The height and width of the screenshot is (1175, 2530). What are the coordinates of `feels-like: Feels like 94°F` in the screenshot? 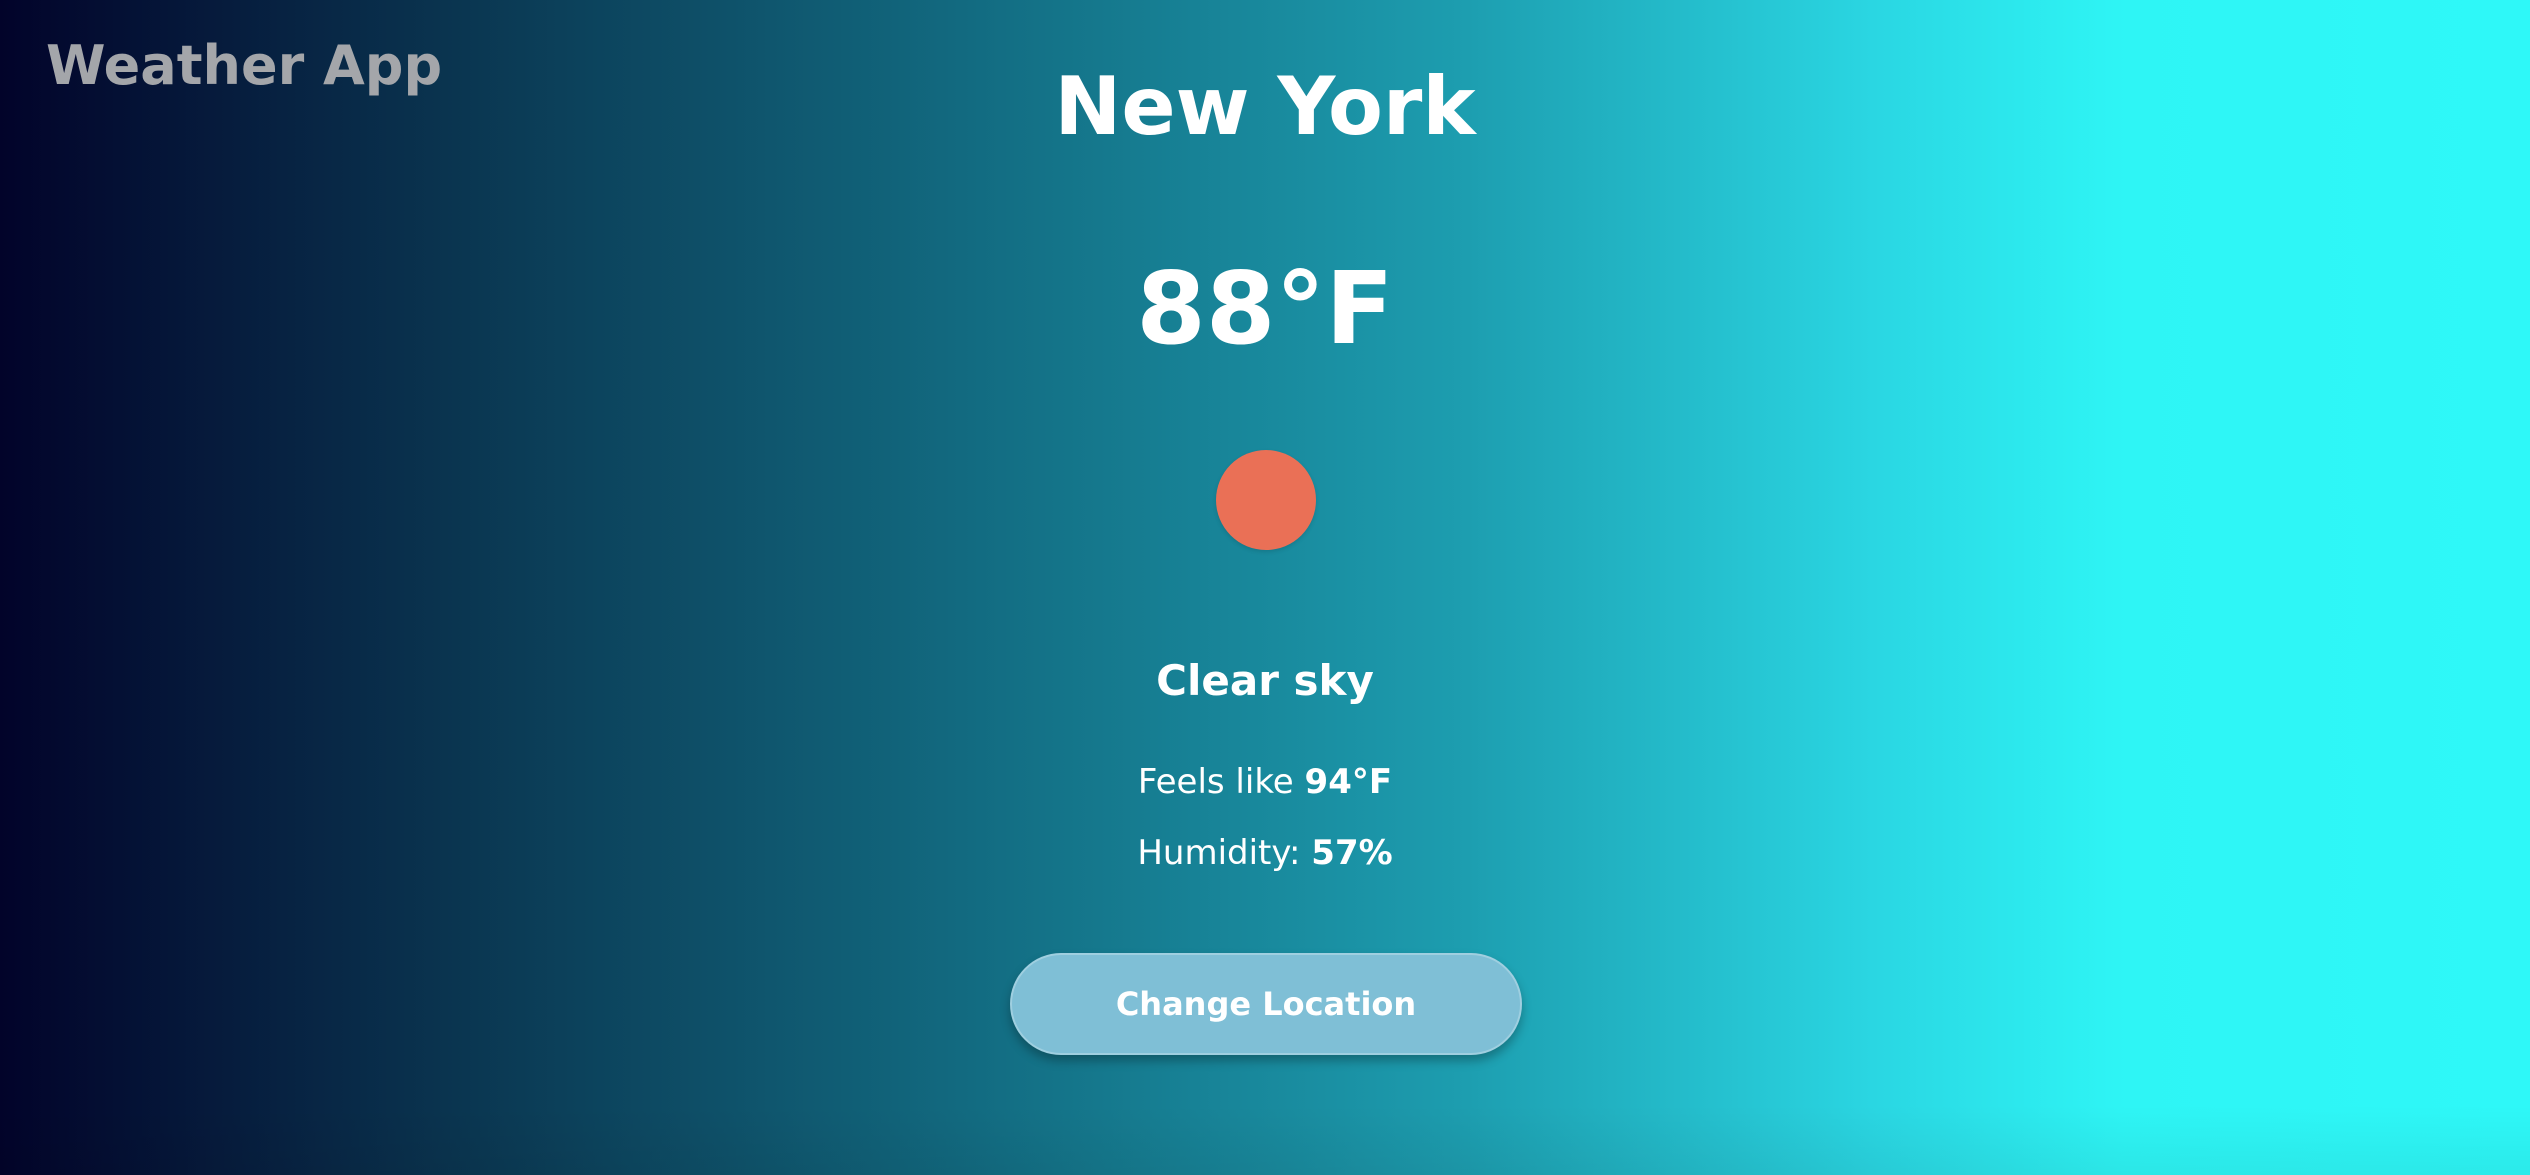 It's located at (1265, 782).